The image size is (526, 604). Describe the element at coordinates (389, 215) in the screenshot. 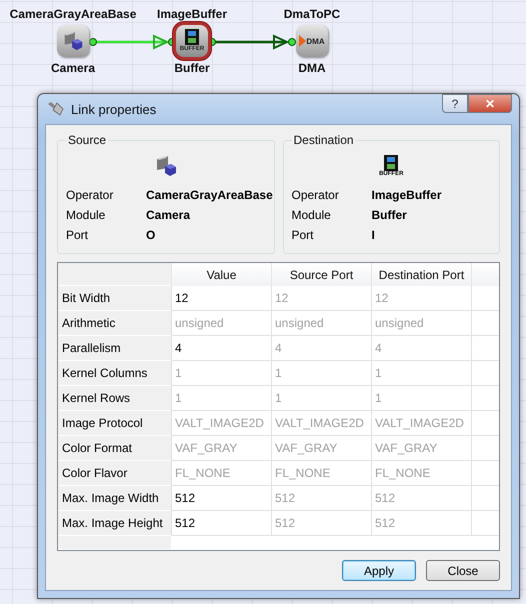

I see `field-value: Buffer` at that location.